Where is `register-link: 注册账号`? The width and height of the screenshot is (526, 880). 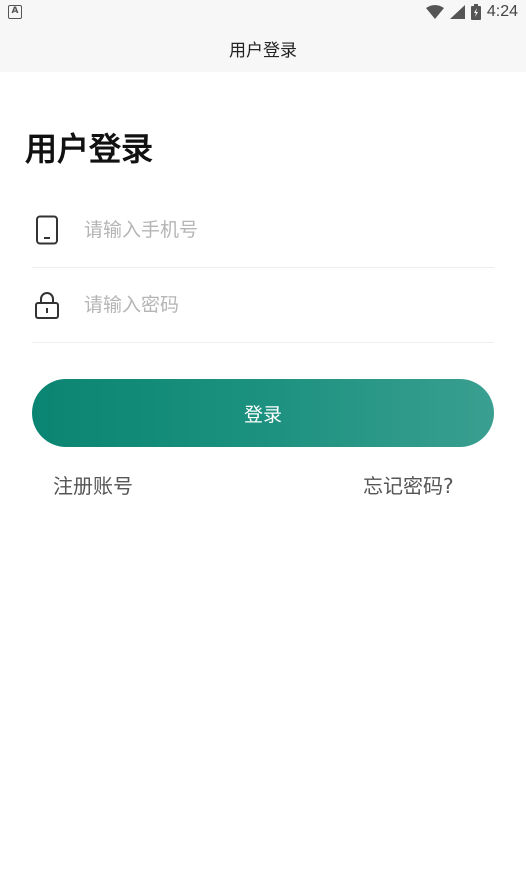 register-link: 注册账号 is located at coordinates (93, 484).